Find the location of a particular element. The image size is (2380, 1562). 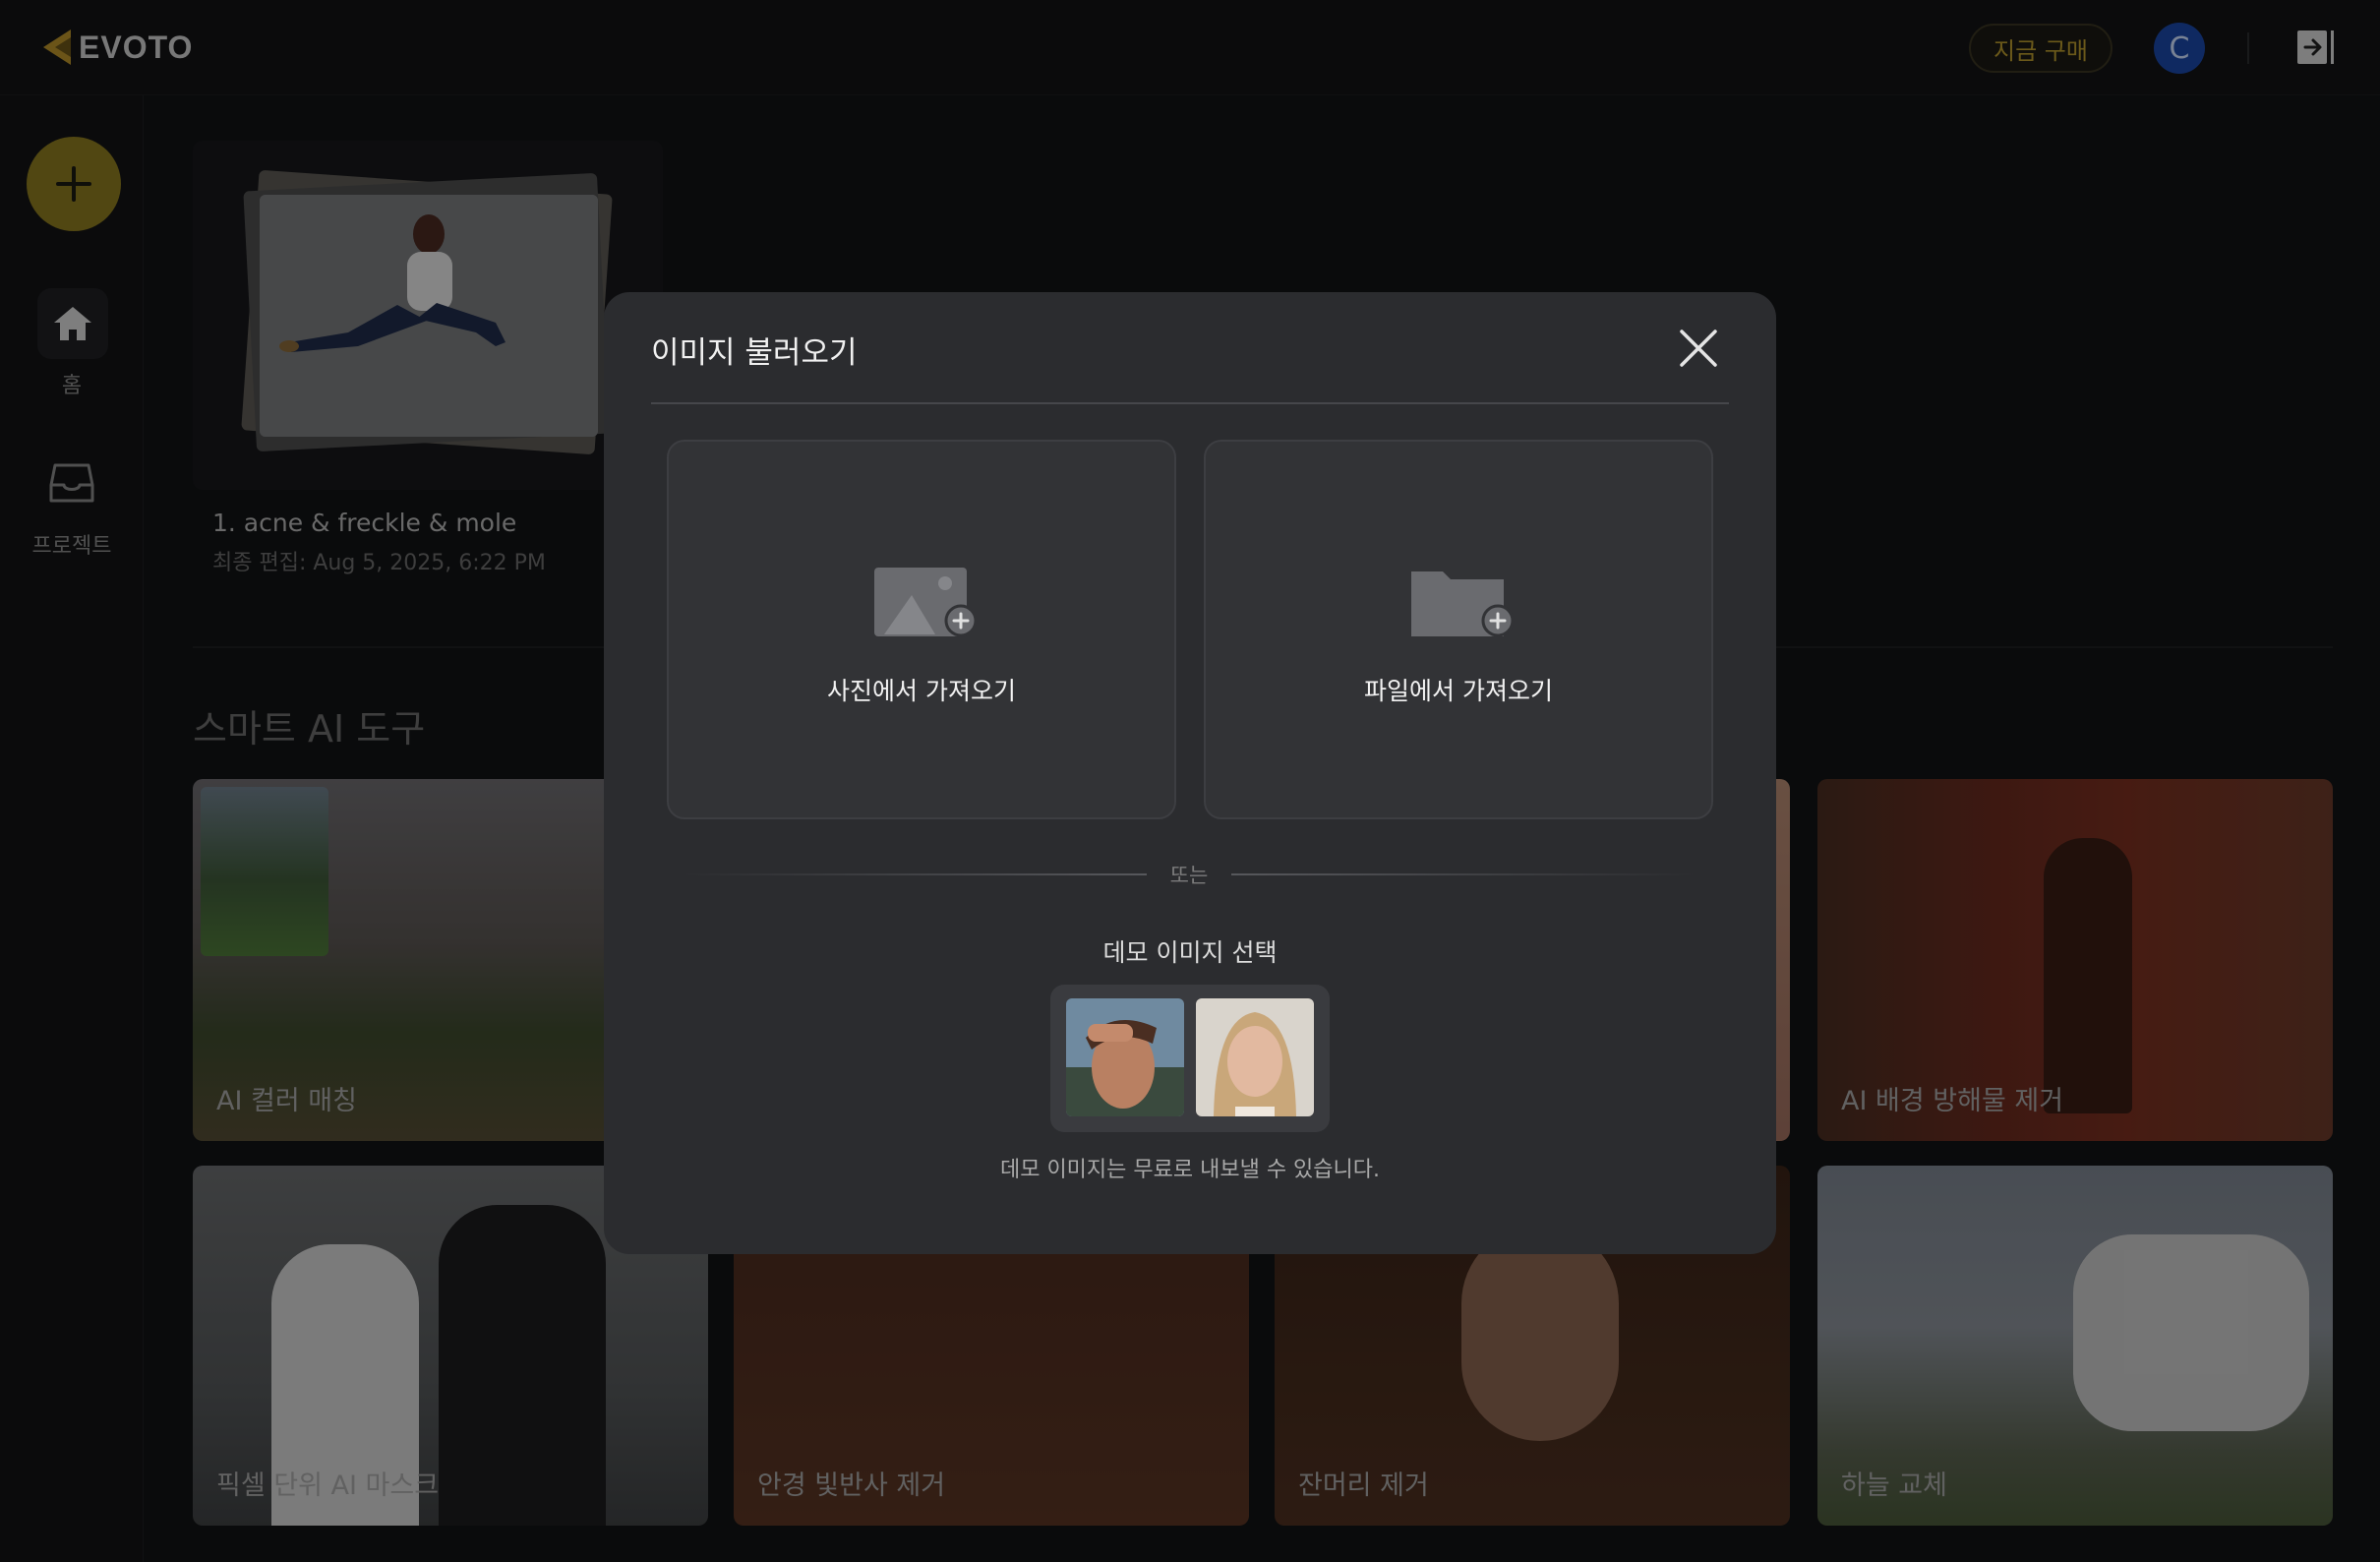

demo-images-note: 데모 이미지는 무료로 내보낼 수 있습니다. is located at coordinates (1190, 1170).